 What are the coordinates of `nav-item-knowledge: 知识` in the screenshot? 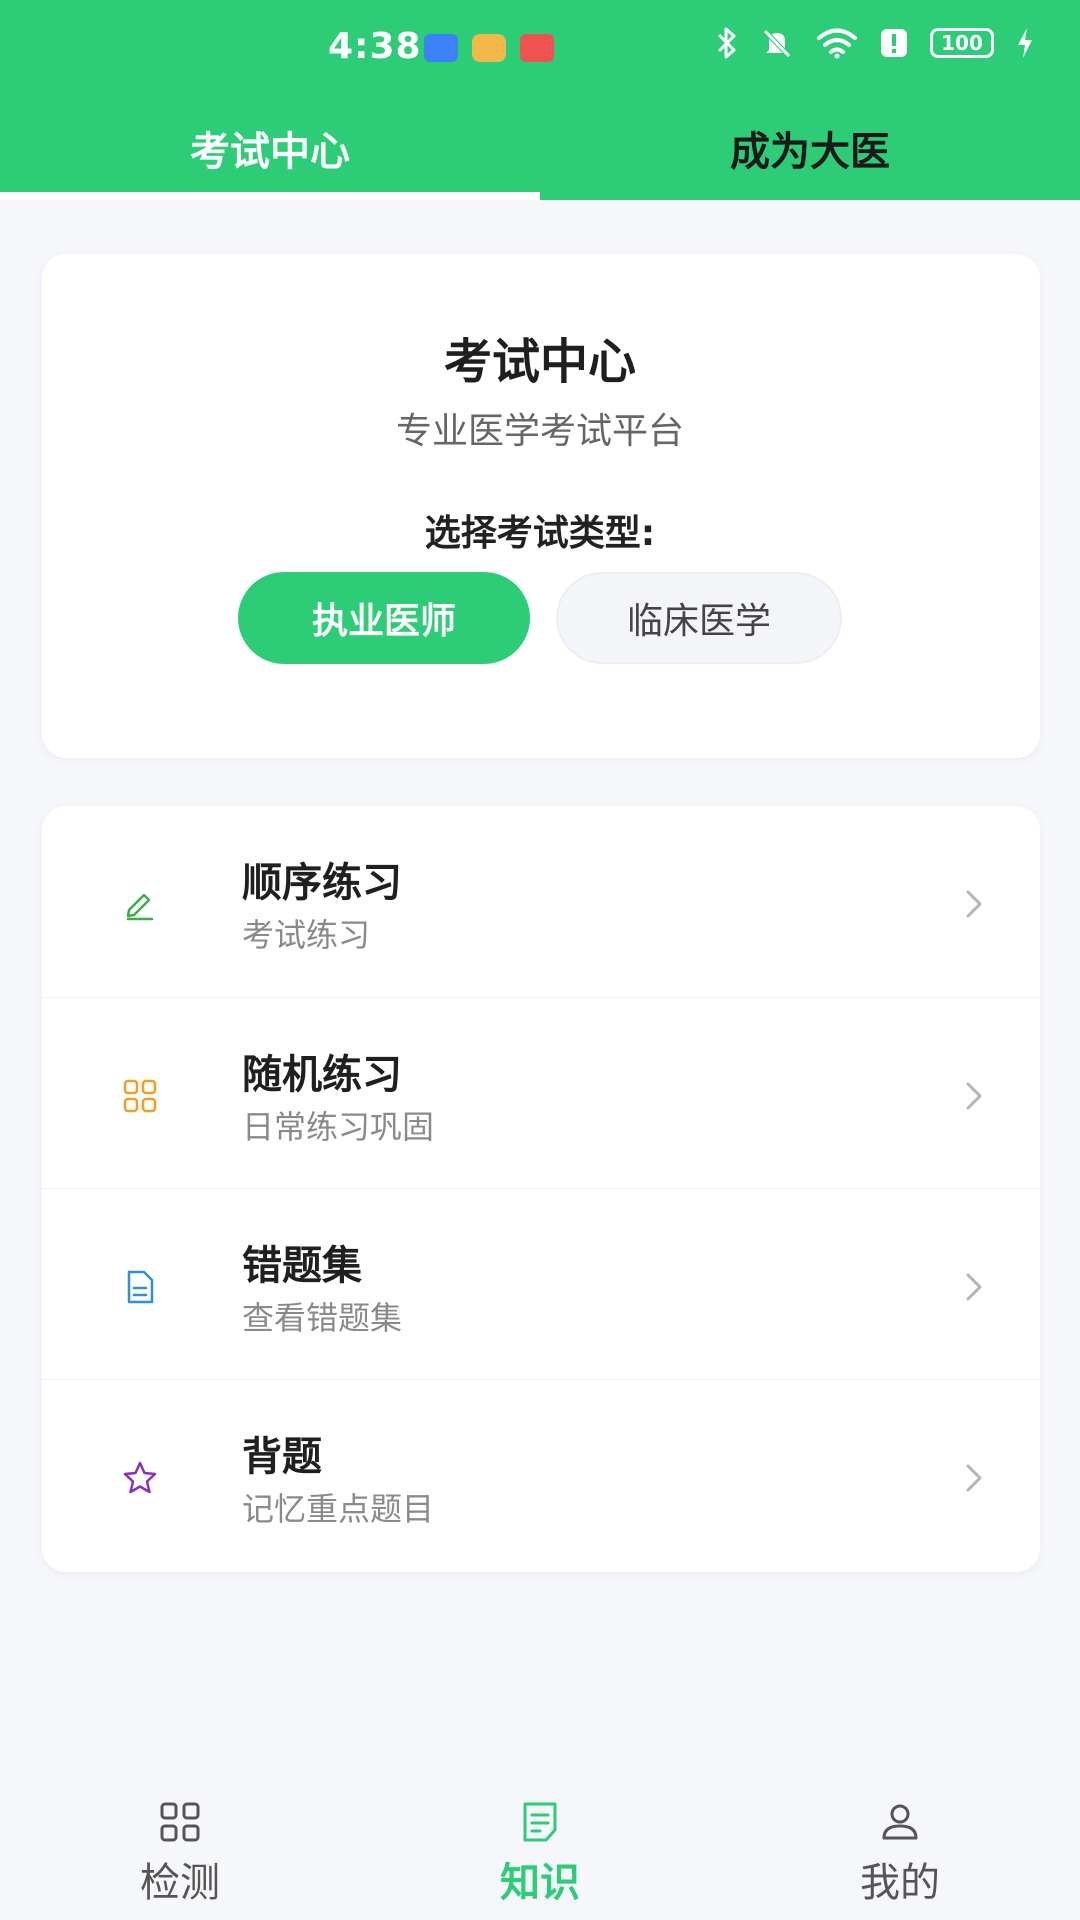 It's located at (540, 1855).